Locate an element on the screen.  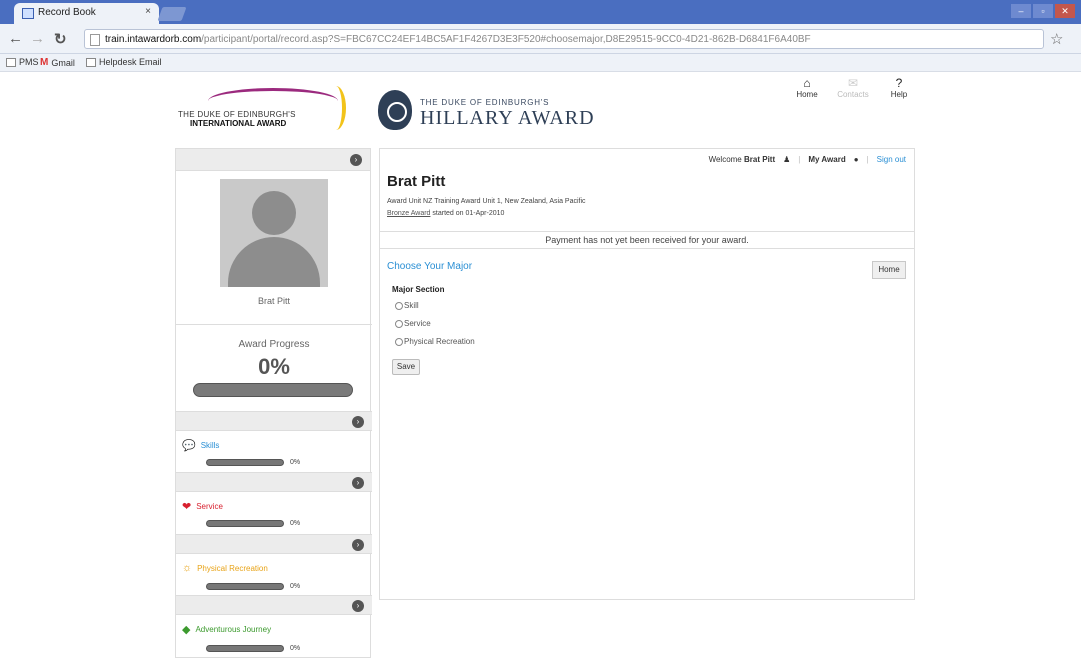
radio-service: Service is located at coordinates (413, 323).